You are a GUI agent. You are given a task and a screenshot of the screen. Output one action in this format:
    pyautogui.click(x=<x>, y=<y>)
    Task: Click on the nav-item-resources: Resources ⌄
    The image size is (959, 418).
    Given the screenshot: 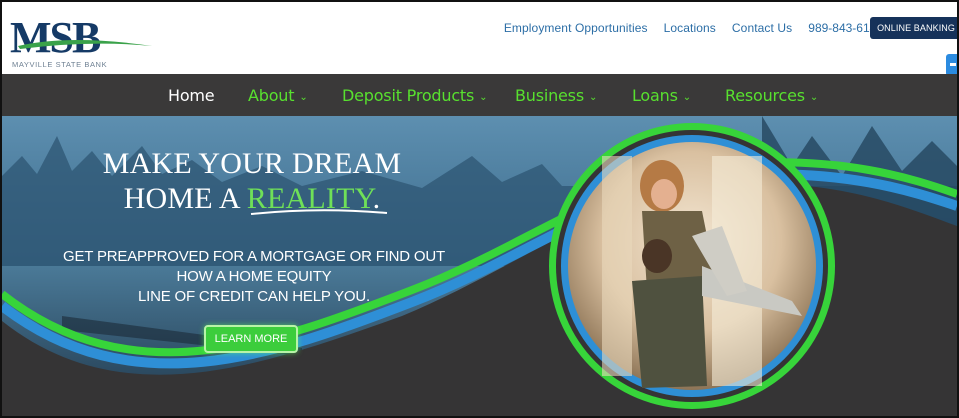 What is the action you would take?
    pyautogui.click(x=771, y=95)
    